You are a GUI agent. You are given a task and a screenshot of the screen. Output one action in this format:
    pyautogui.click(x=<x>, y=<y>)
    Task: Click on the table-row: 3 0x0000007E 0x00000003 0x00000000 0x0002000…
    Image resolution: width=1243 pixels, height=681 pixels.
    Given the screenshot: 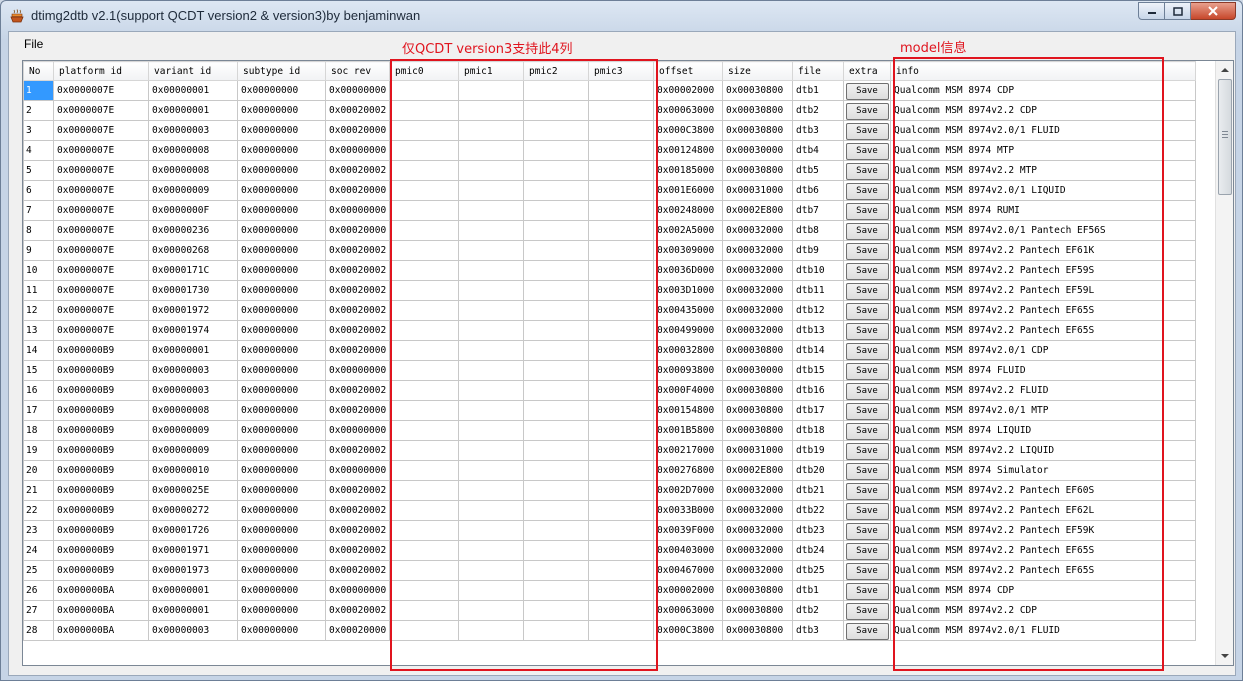 What is the action you would take?
    pyautogui.click(x=609, y=130)
    